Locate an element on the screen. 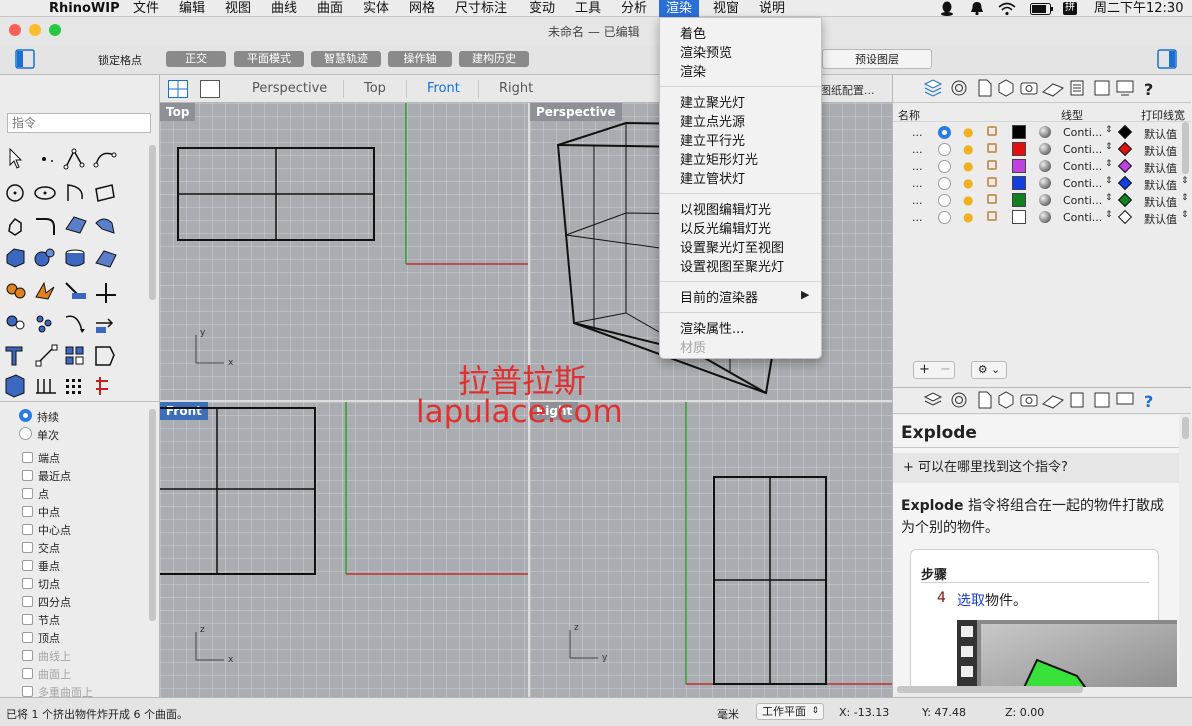 The height and width of the screenshot is (726, 1192). snap-once-radio is located at coordinates (25, 433).